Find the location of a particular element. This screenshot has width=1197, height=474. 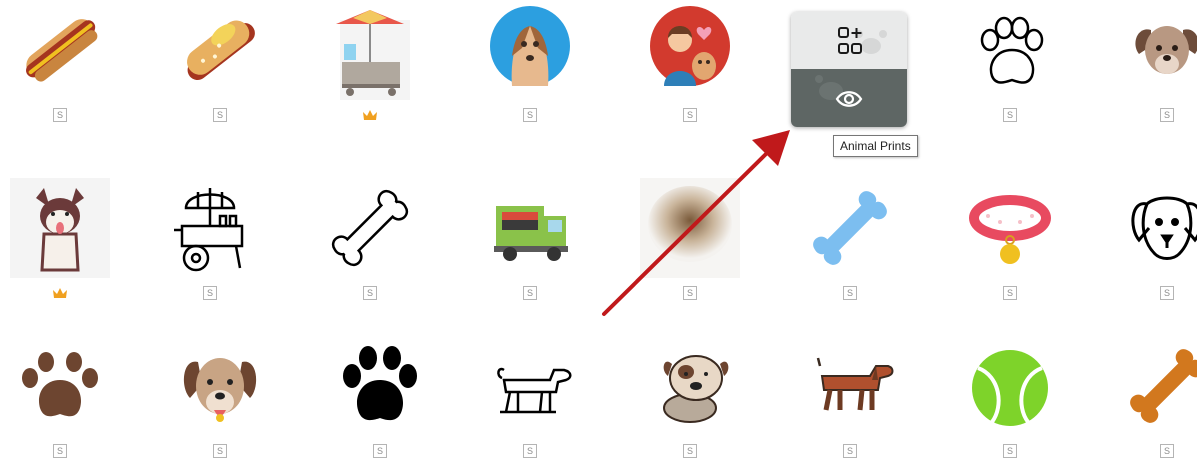

dog-face-brown-icon is located at coordinates (220, 386).